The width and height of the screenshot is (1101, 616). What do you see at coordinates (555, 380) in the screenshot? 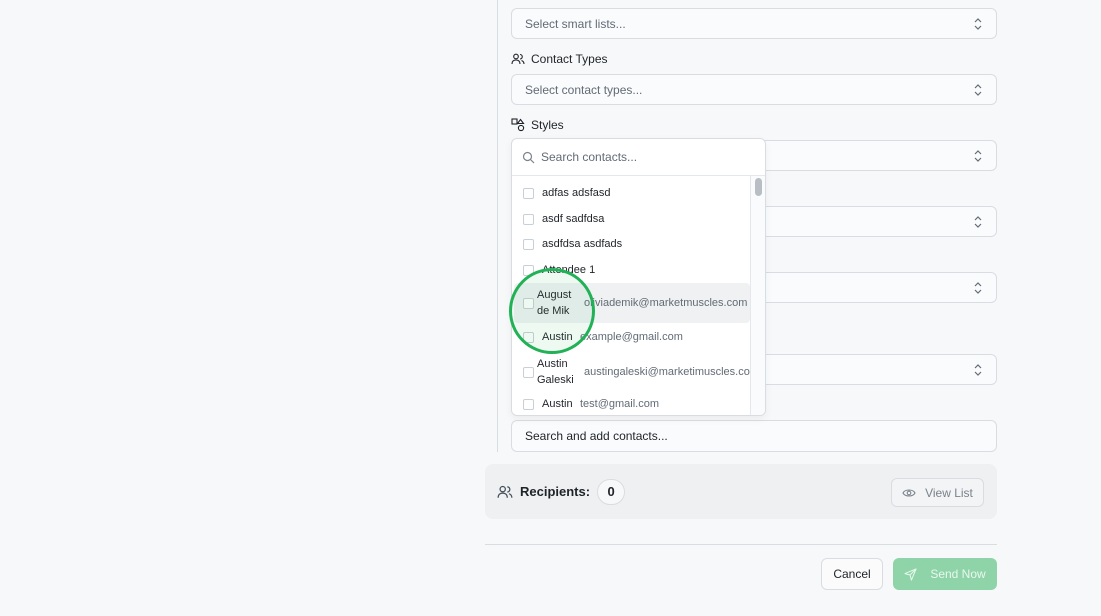
I see `contact-name-line: Galeski` at bounding box center [555, 380].